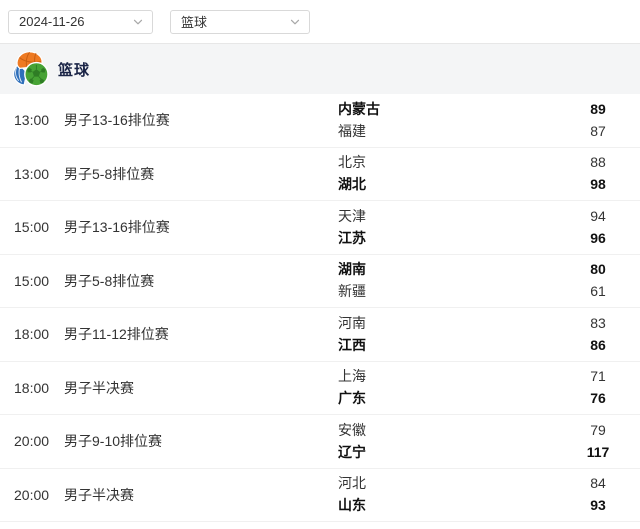  Describe the element at coordinates (320, 228) in the screenshot. I see `match-row: 15:00 男子13-16排位赛 天津 94 江苏 96` at that location.